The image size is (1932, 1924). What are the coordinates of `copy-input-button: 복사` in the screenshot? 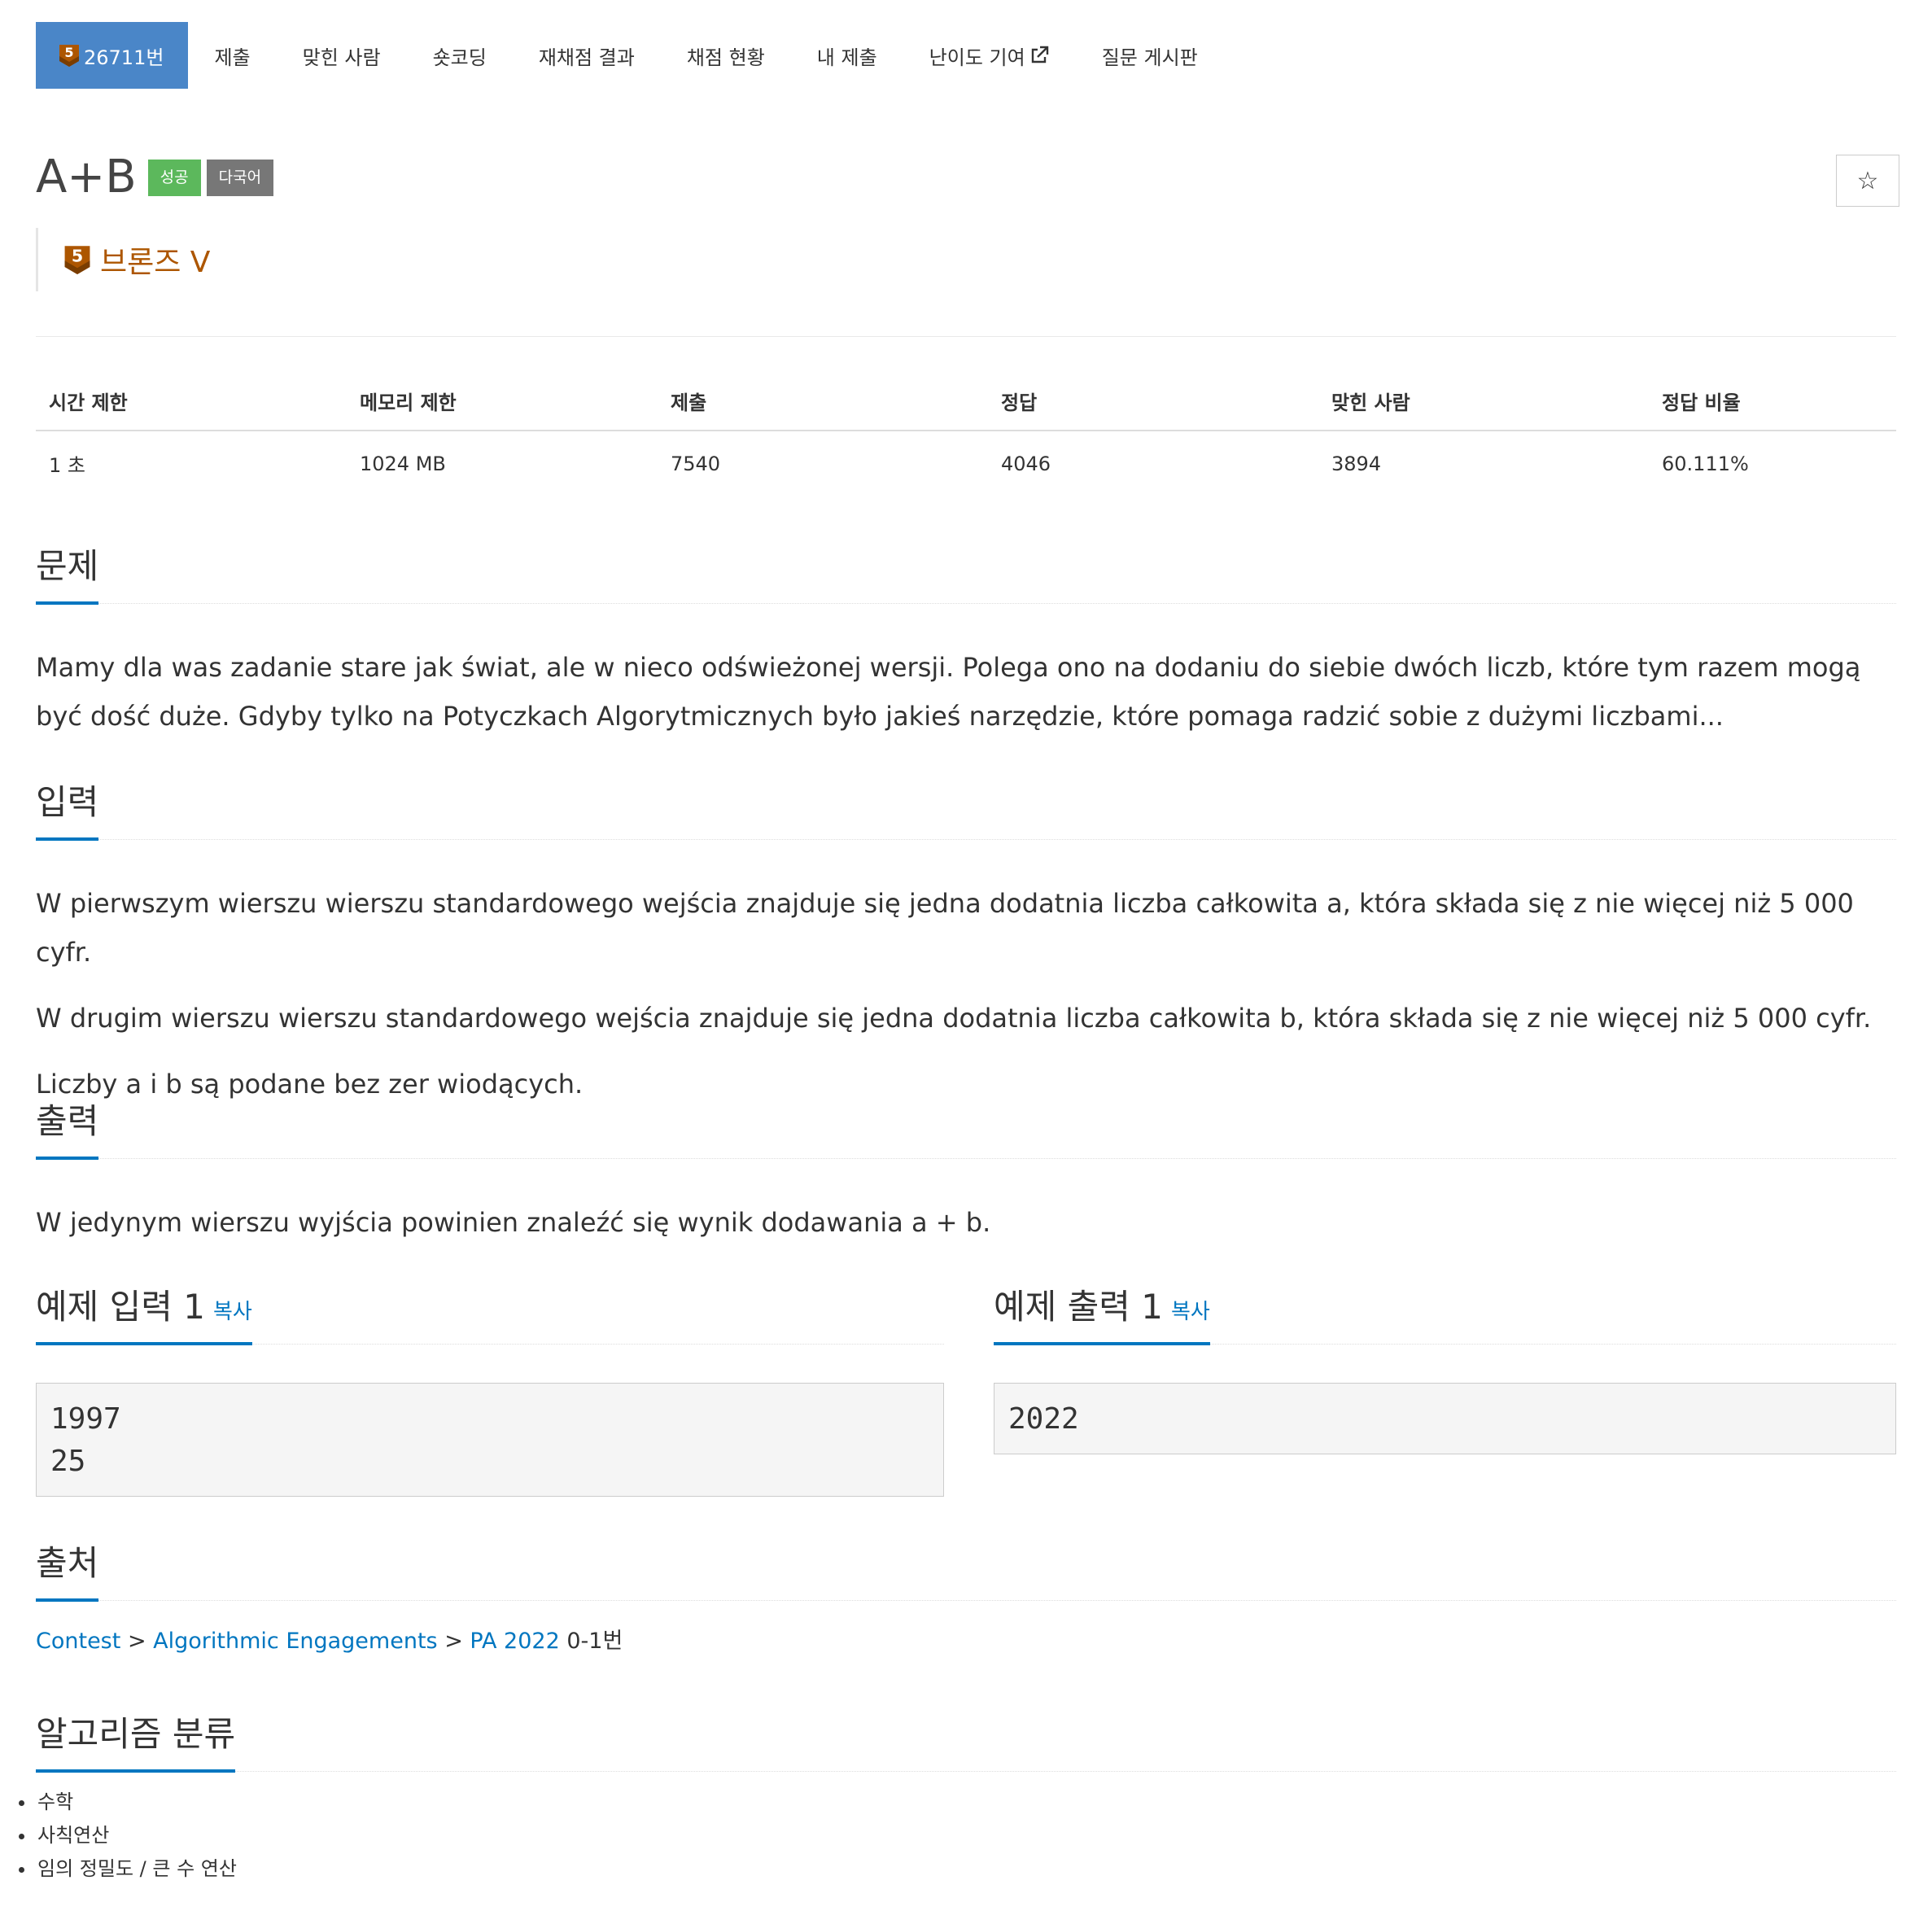 It's located at (232, 1312).